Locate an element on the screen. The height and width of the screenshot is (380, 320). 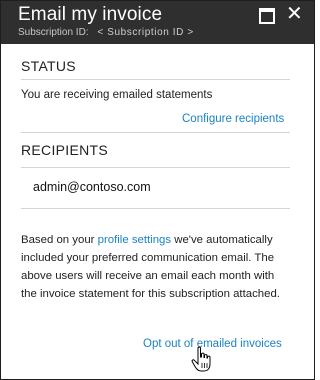
subscription-line: Subscription ID: < Subscription ID > is located at coordinates (106, 32).